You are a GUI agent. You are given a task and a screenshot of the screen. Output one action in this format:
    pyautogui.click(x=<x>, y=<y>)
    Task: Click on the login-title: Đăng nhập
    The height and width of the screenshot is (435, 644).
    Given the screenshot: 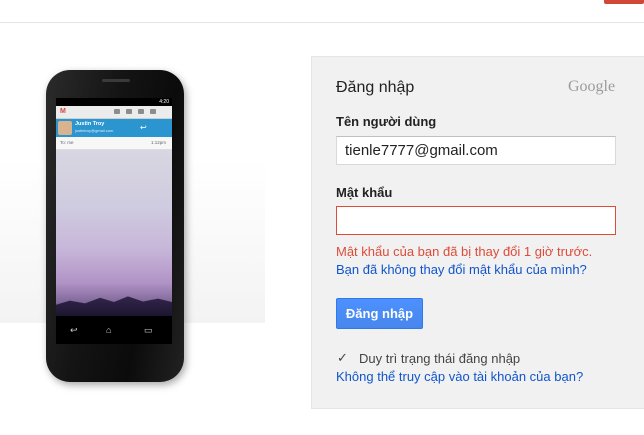 What is the action you would take?
    pyautogui.click(x=375, y=87)
    